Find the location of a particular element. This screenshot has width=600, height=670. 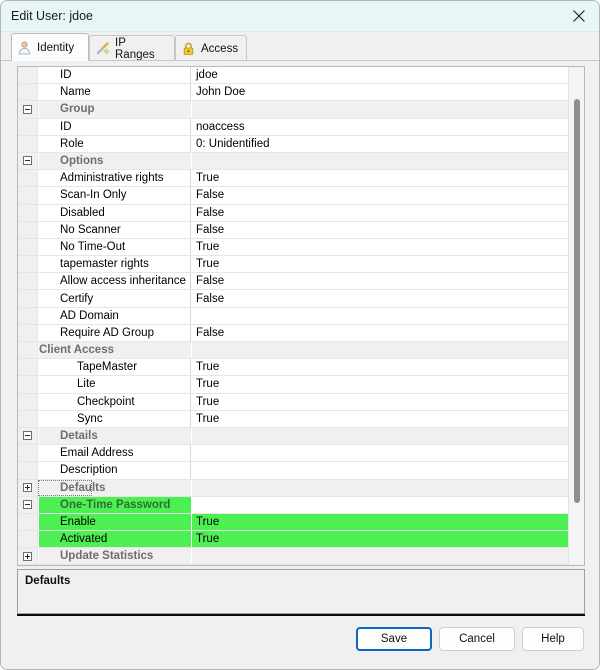

table-row: Sync True is located at coordinates (293, 419).